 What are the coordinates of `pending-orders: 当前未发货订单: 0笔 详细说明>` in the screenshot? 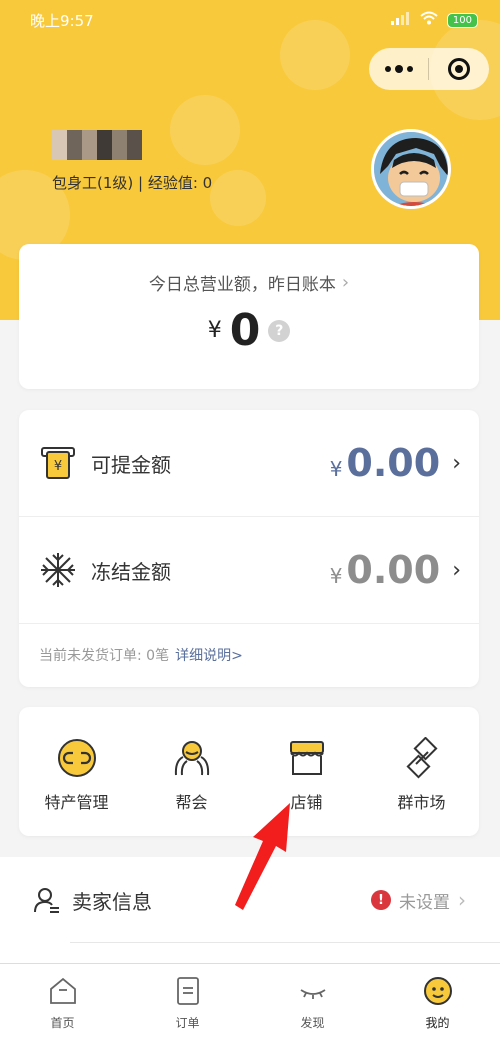 It's located at (249, 655).